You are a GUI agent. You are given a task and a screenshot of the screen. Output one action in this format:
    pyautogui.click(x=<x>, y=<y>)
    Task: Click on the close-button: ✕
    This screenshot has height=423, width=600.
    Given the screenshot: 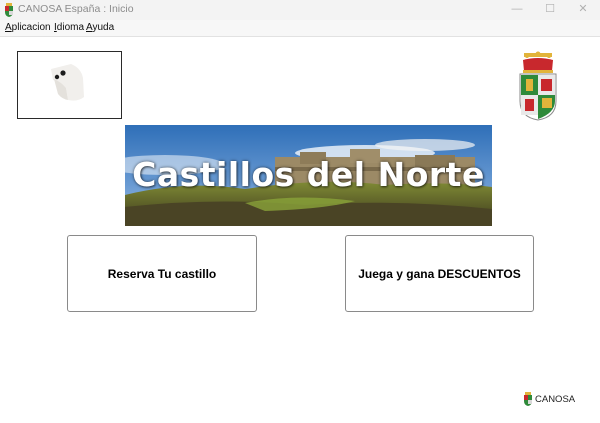 What is the action you would take?
    pyautogui.click(x=583, y=10)
    